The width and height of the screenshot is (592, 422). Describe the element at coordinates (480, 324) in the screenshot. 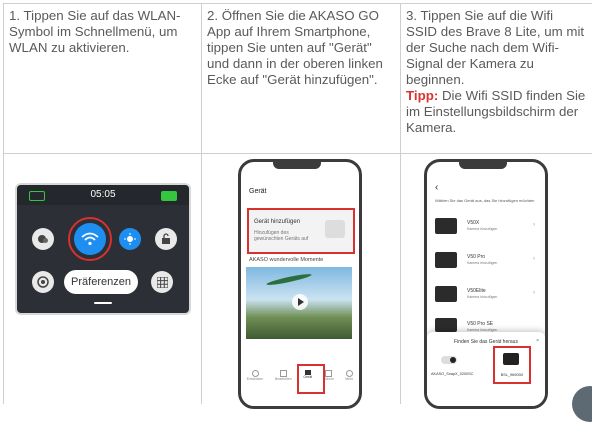

I see `device-name: V50 Pro SE` at that location.